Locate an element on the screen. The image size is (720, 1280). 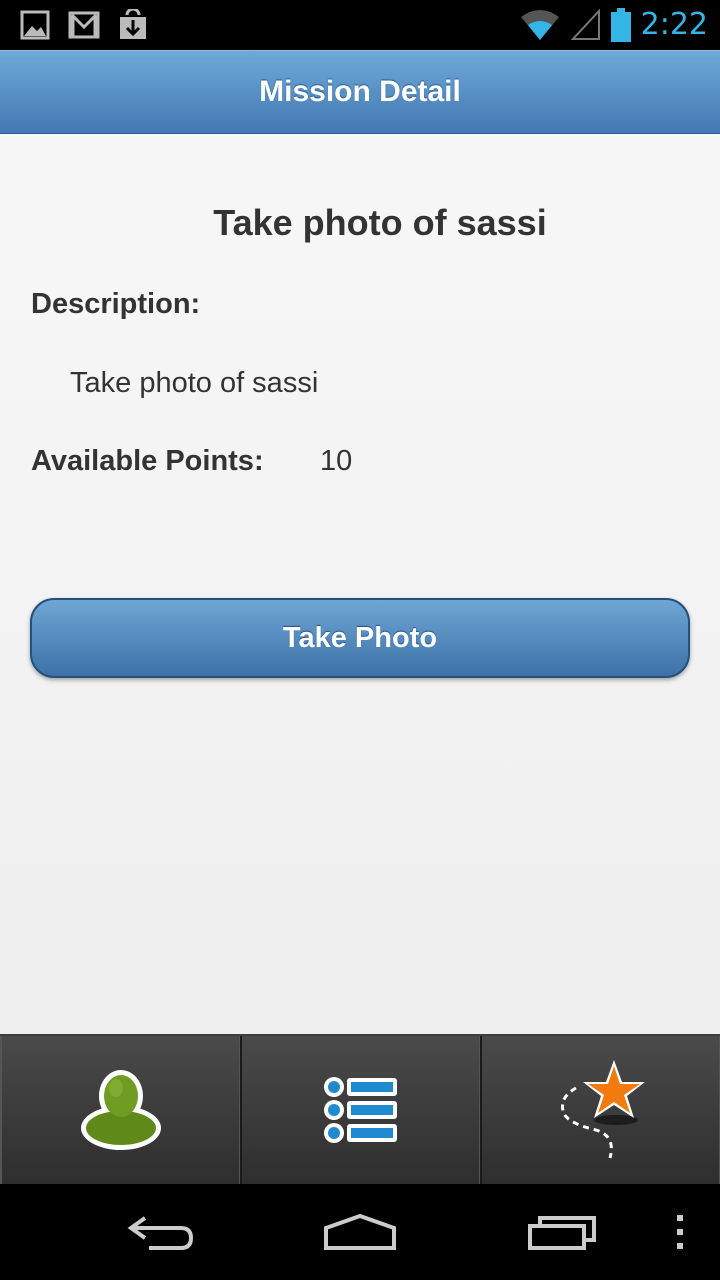
take-photo-label: Take Photo is located at coordinates (360, 637).